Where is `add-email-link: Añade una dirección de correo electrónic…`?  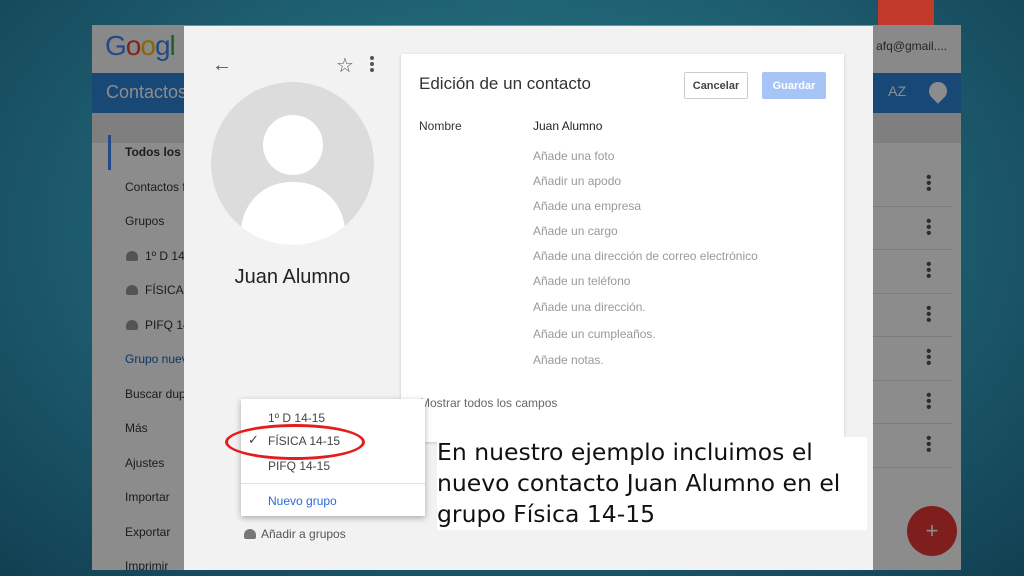
add-email-link: Añade una dirección de correo electrónic… is located at coordinates (645, 256).